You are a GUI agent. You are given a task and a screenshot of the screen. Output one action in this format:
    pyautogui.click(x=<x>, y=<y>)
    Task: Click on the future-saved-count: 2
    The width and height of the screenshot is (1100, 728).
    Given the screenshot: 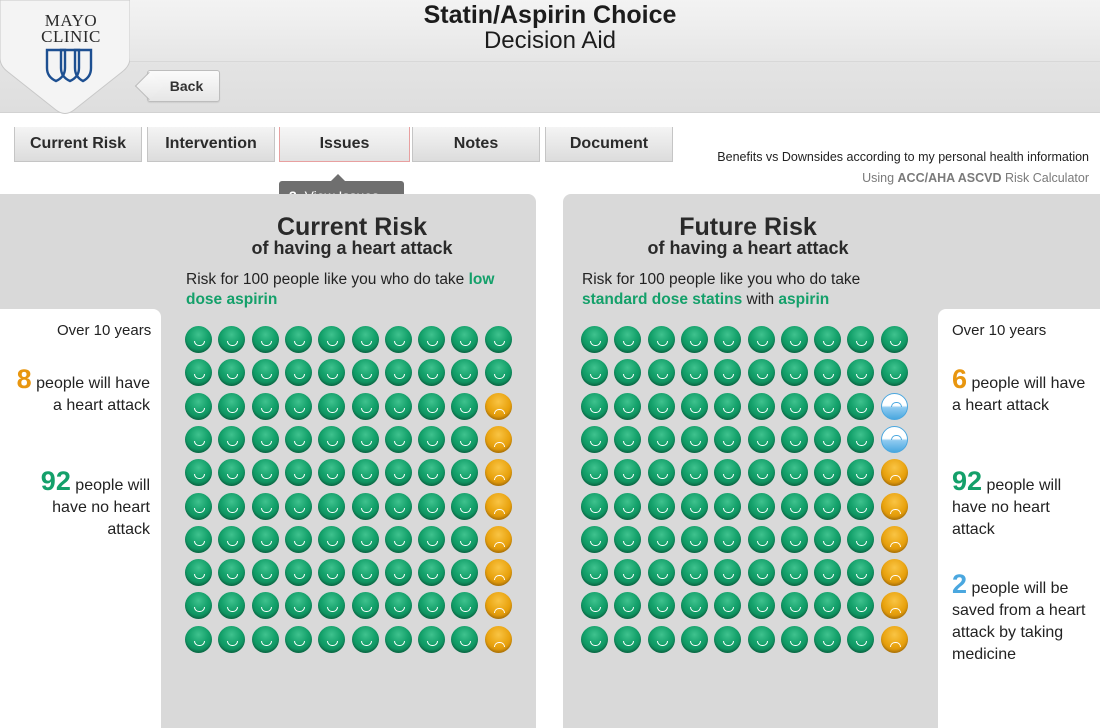 What is the action you would take?
    pyautogui.click(x=960, y=584)
    